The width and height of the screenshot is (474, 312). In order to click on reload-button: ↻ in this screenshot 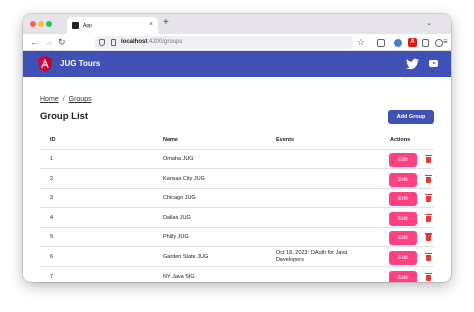, I will do `click(62, 42)`.